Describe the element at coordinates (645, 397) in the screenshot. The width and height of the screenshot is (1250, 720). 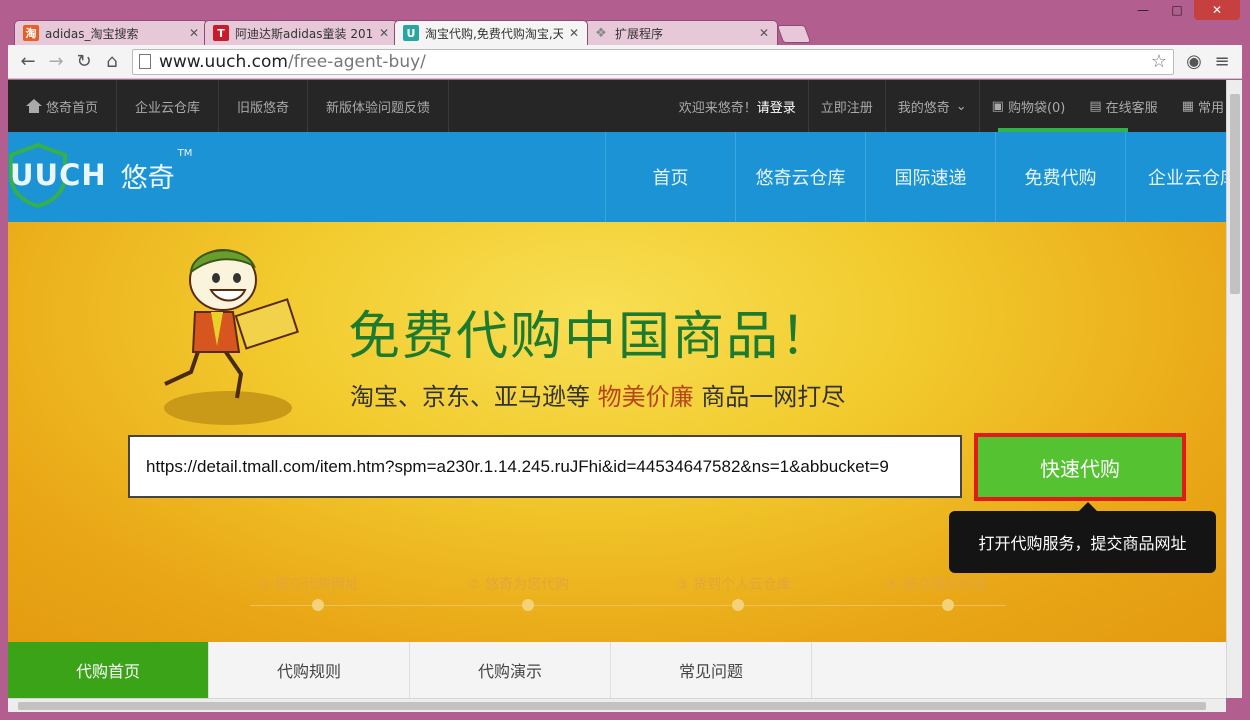
I see `subtitle-highlight: 物美价廉` at that location.